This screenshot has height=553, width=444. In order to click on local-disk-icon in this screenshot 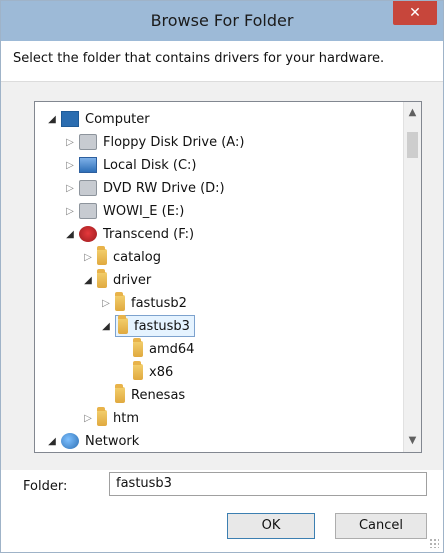, I will do `click(88, 165)`.